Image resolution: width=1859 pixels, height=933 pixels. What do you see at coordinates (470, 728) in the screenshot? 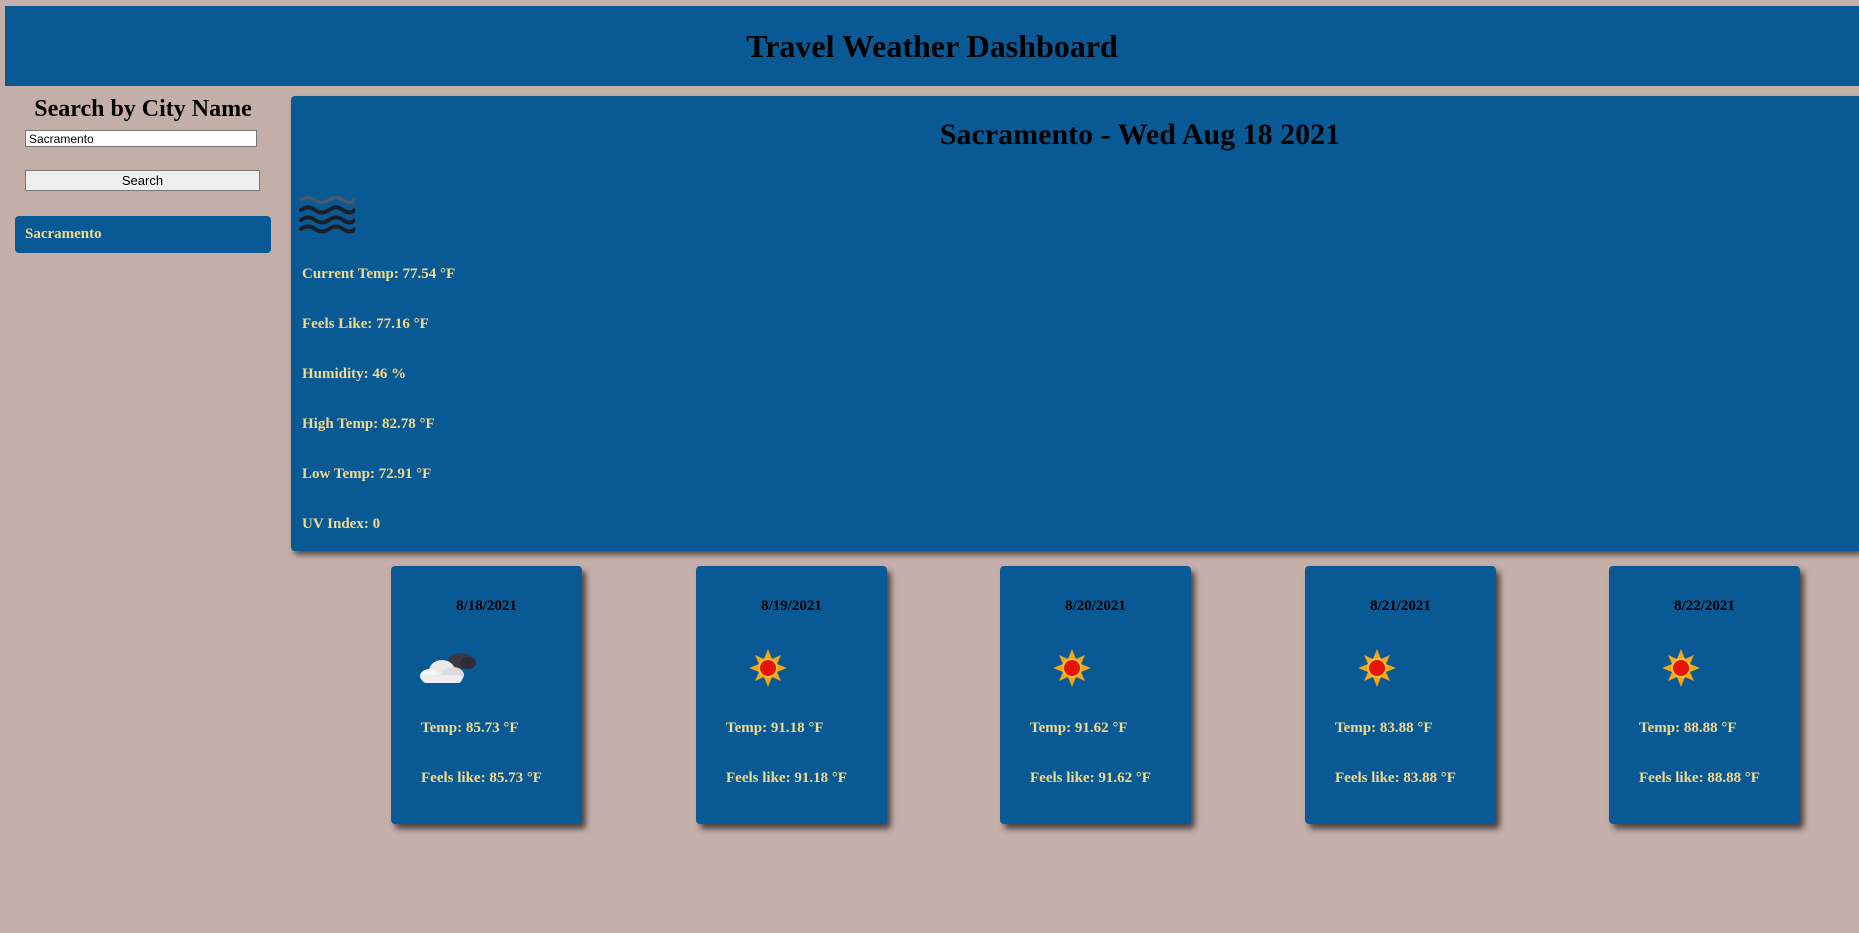
I see `forecast-temp: Temp: 85.73 °F` at bounding box center [470, 728].